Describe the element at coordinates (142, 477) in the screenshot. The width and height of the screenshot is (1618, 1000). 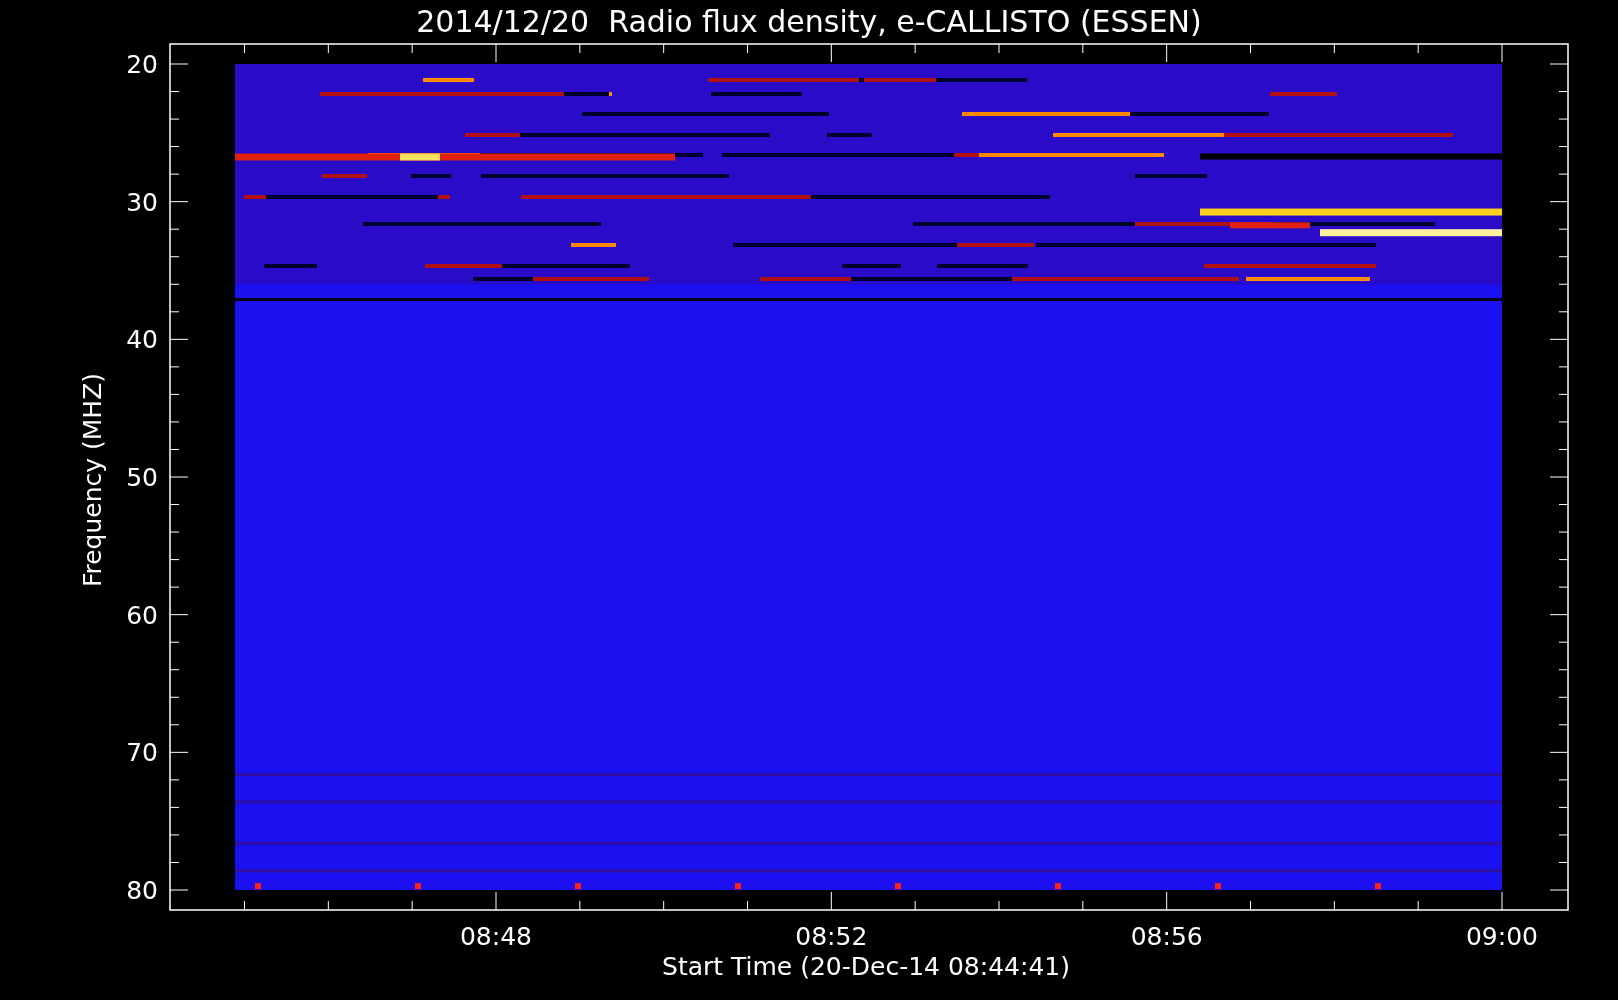
I see `y-tick-label: 50` at that location.